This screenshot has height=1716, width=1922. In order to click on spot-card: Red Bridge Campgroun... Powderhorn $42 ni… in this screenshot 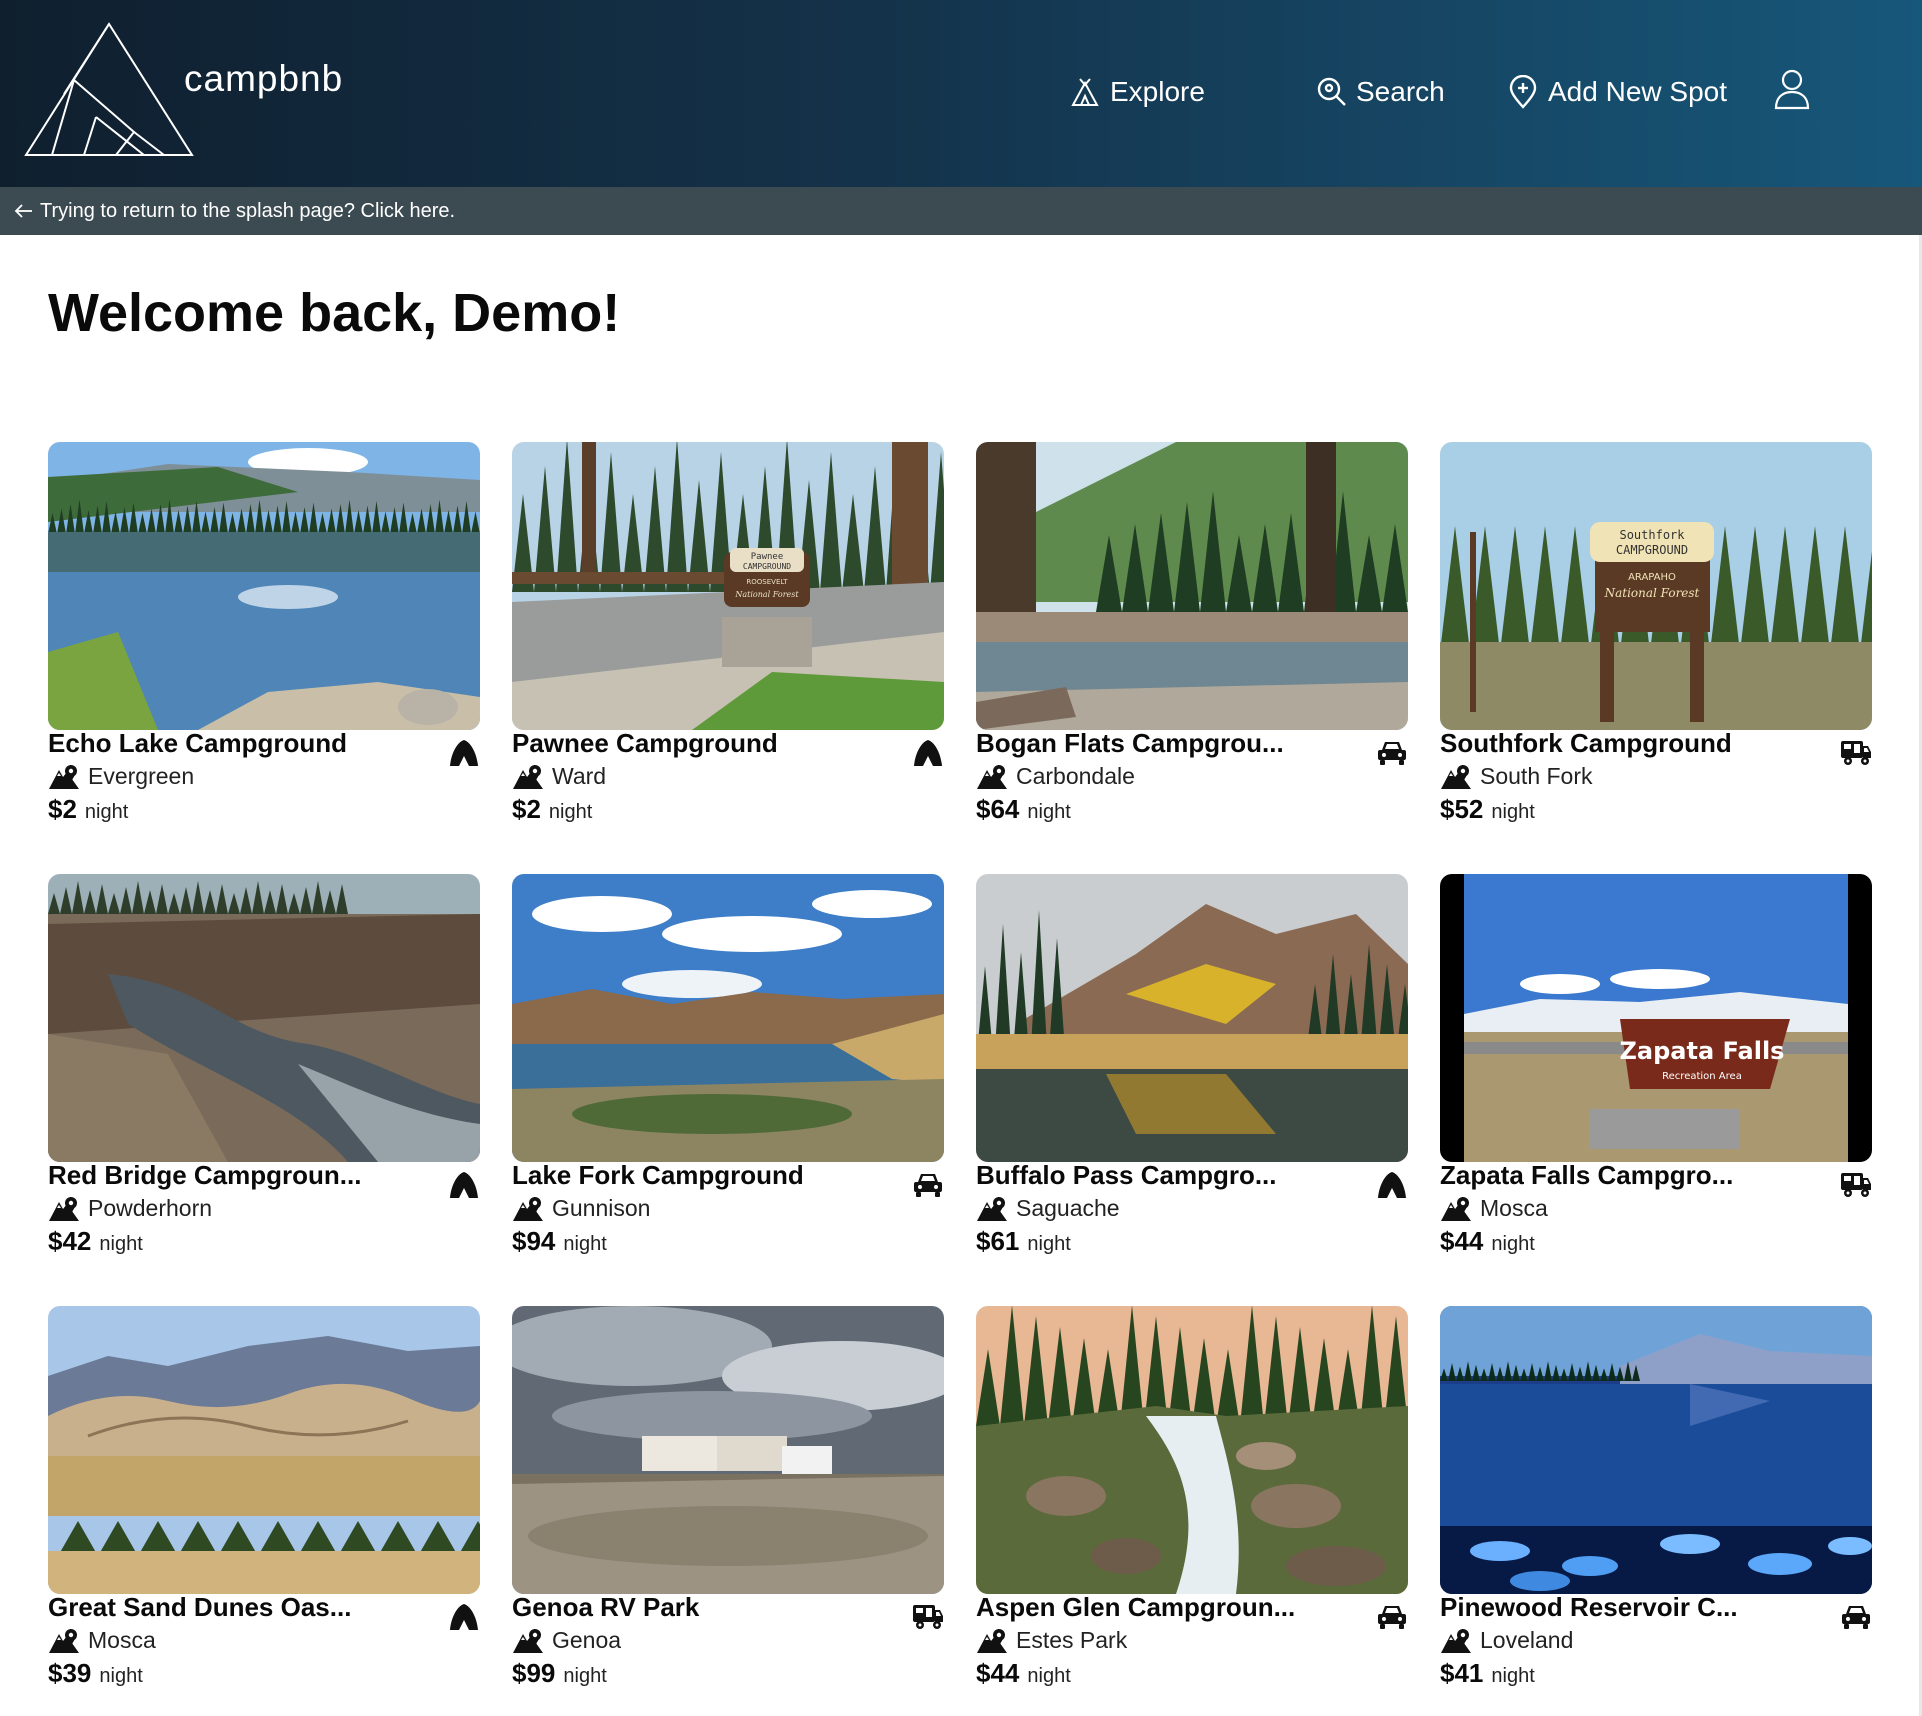, I will do `click(264, 1074)`.